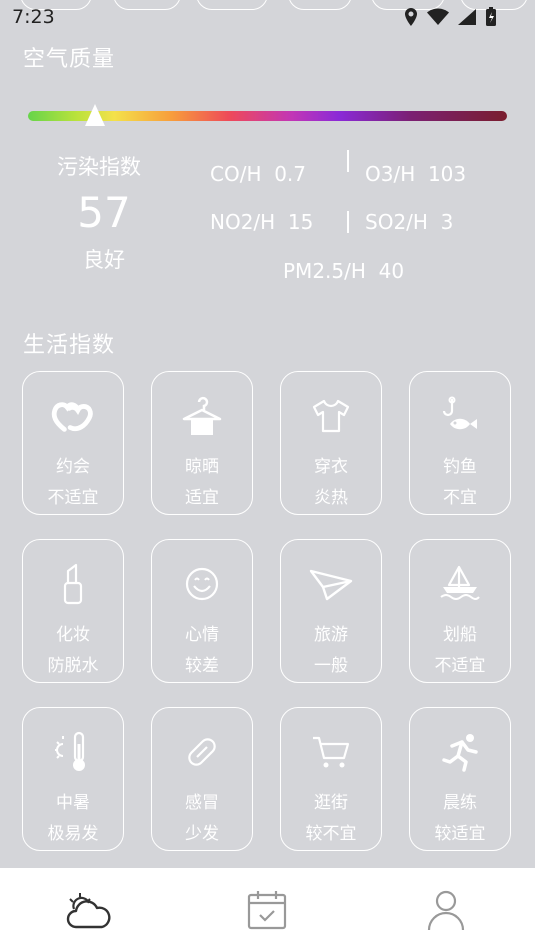 Image resolution: width=535 pixels, height=951 pixels. I want to click on life-item-name: 晨练, so click(460, 803).